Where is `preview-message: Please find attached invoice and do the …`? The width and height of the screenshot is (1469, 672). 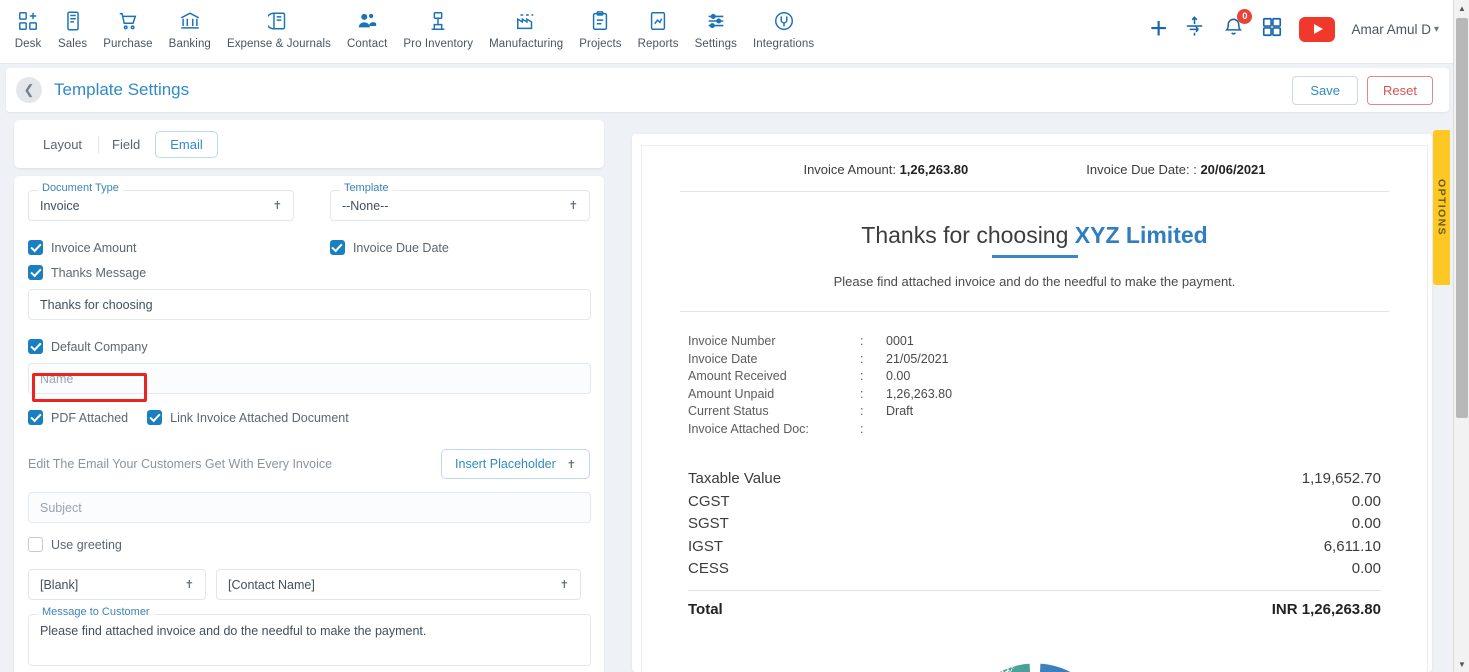 preview-message: Please find attached invoice and do the … is located at coordinates (1034, 281).